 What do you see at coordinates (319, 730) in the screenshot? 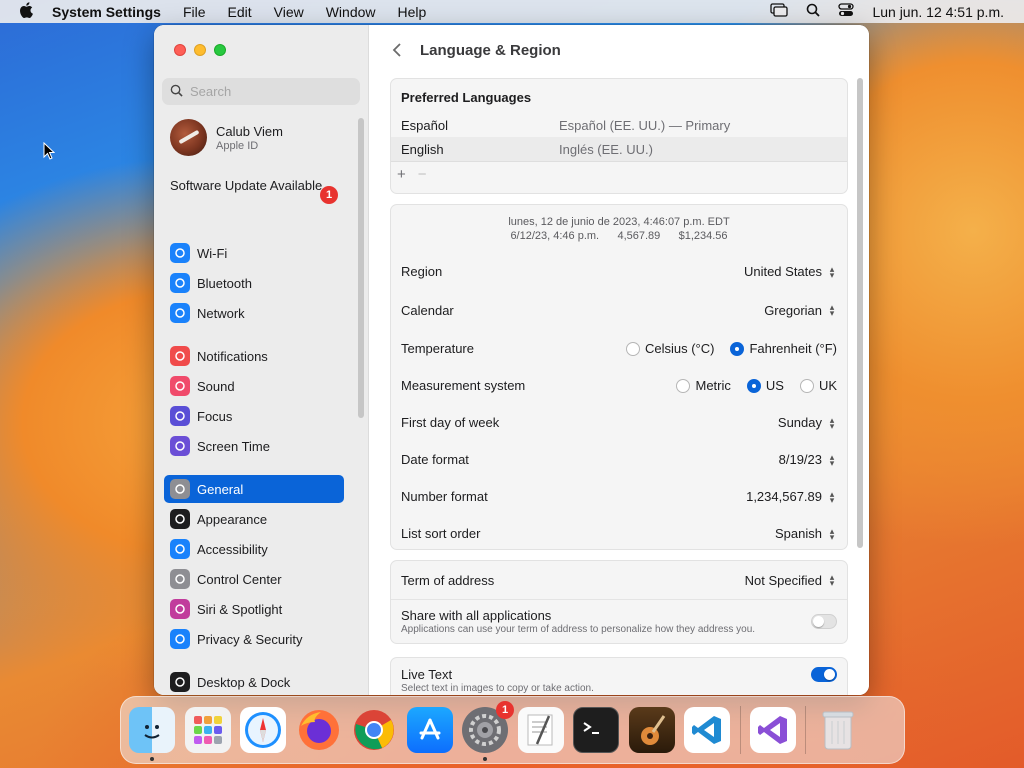
I see `firefox-icon` at bounding box center [319, 730].